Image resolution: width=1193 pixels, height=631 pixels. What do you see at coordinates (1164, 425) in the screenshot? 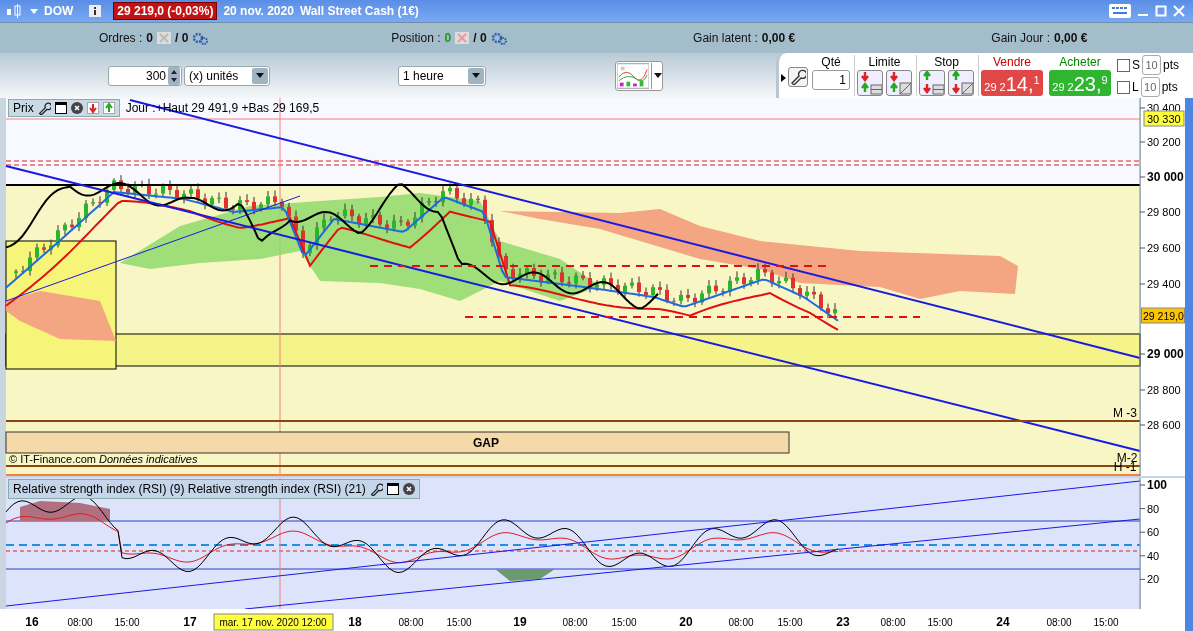
I see `axis-label: 28 600` at bounding box center [1164, 425].